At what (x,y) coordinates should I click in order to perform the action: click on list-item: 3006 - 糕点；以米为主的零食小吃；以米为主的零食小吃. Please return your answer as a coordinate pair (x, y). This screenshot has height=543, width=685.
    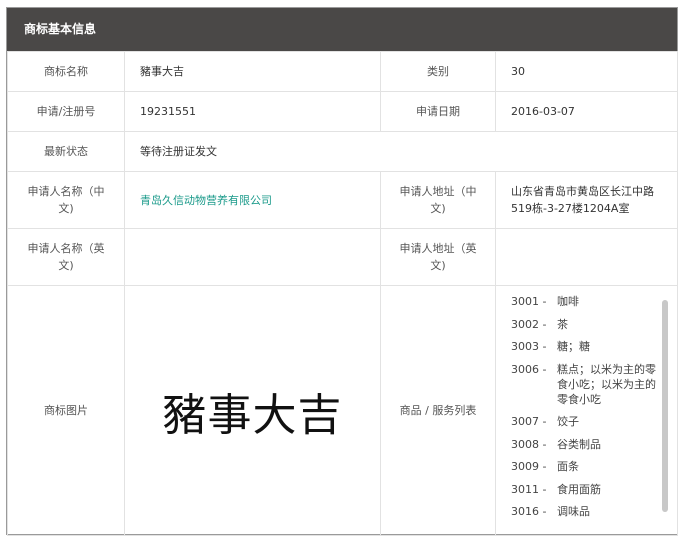
    Looking at the image, I should click on (584, 384).